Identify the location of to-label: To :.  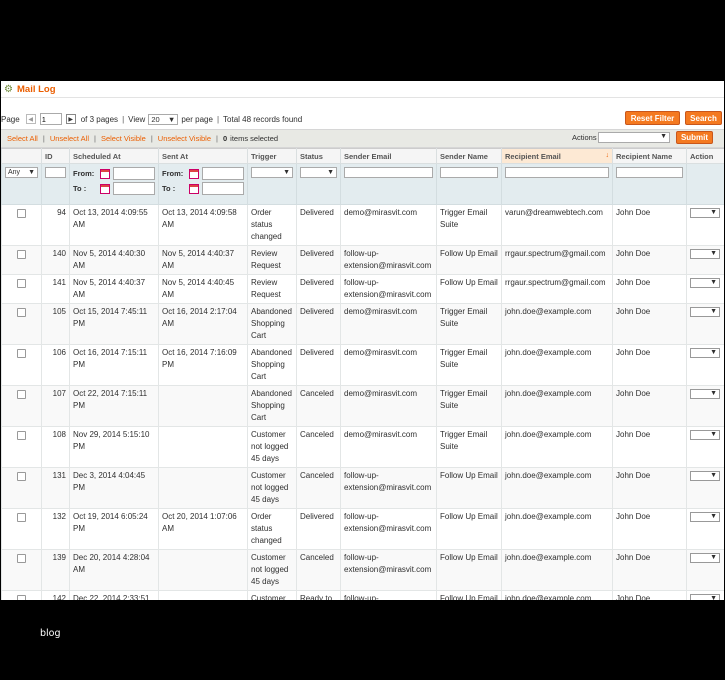
(80, 188).